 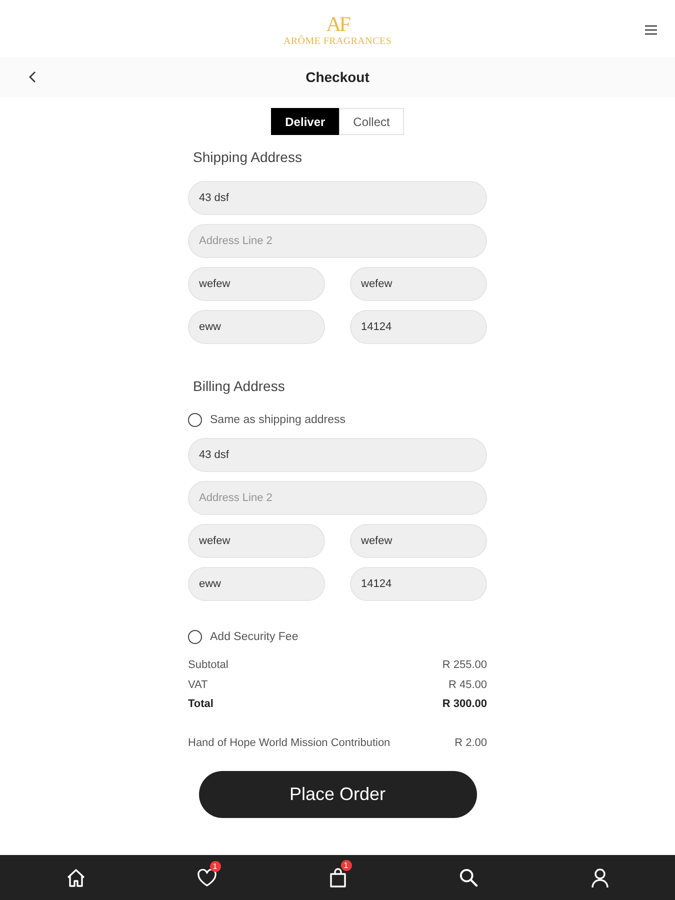 What do you see at coordinates (338, 77) in the screenshot?
I see `page-title: Checkout` at bounding box center [338, 77].